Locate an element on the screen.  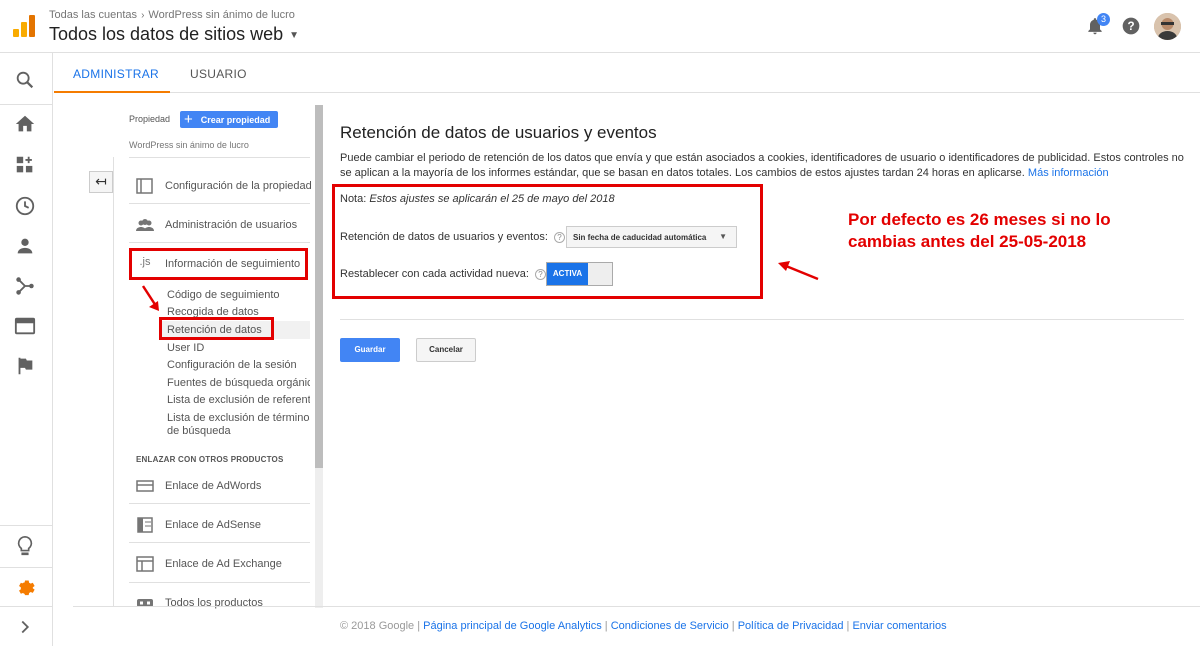
menu-all-products: Todos los productos is located at coordinates (199, 603).